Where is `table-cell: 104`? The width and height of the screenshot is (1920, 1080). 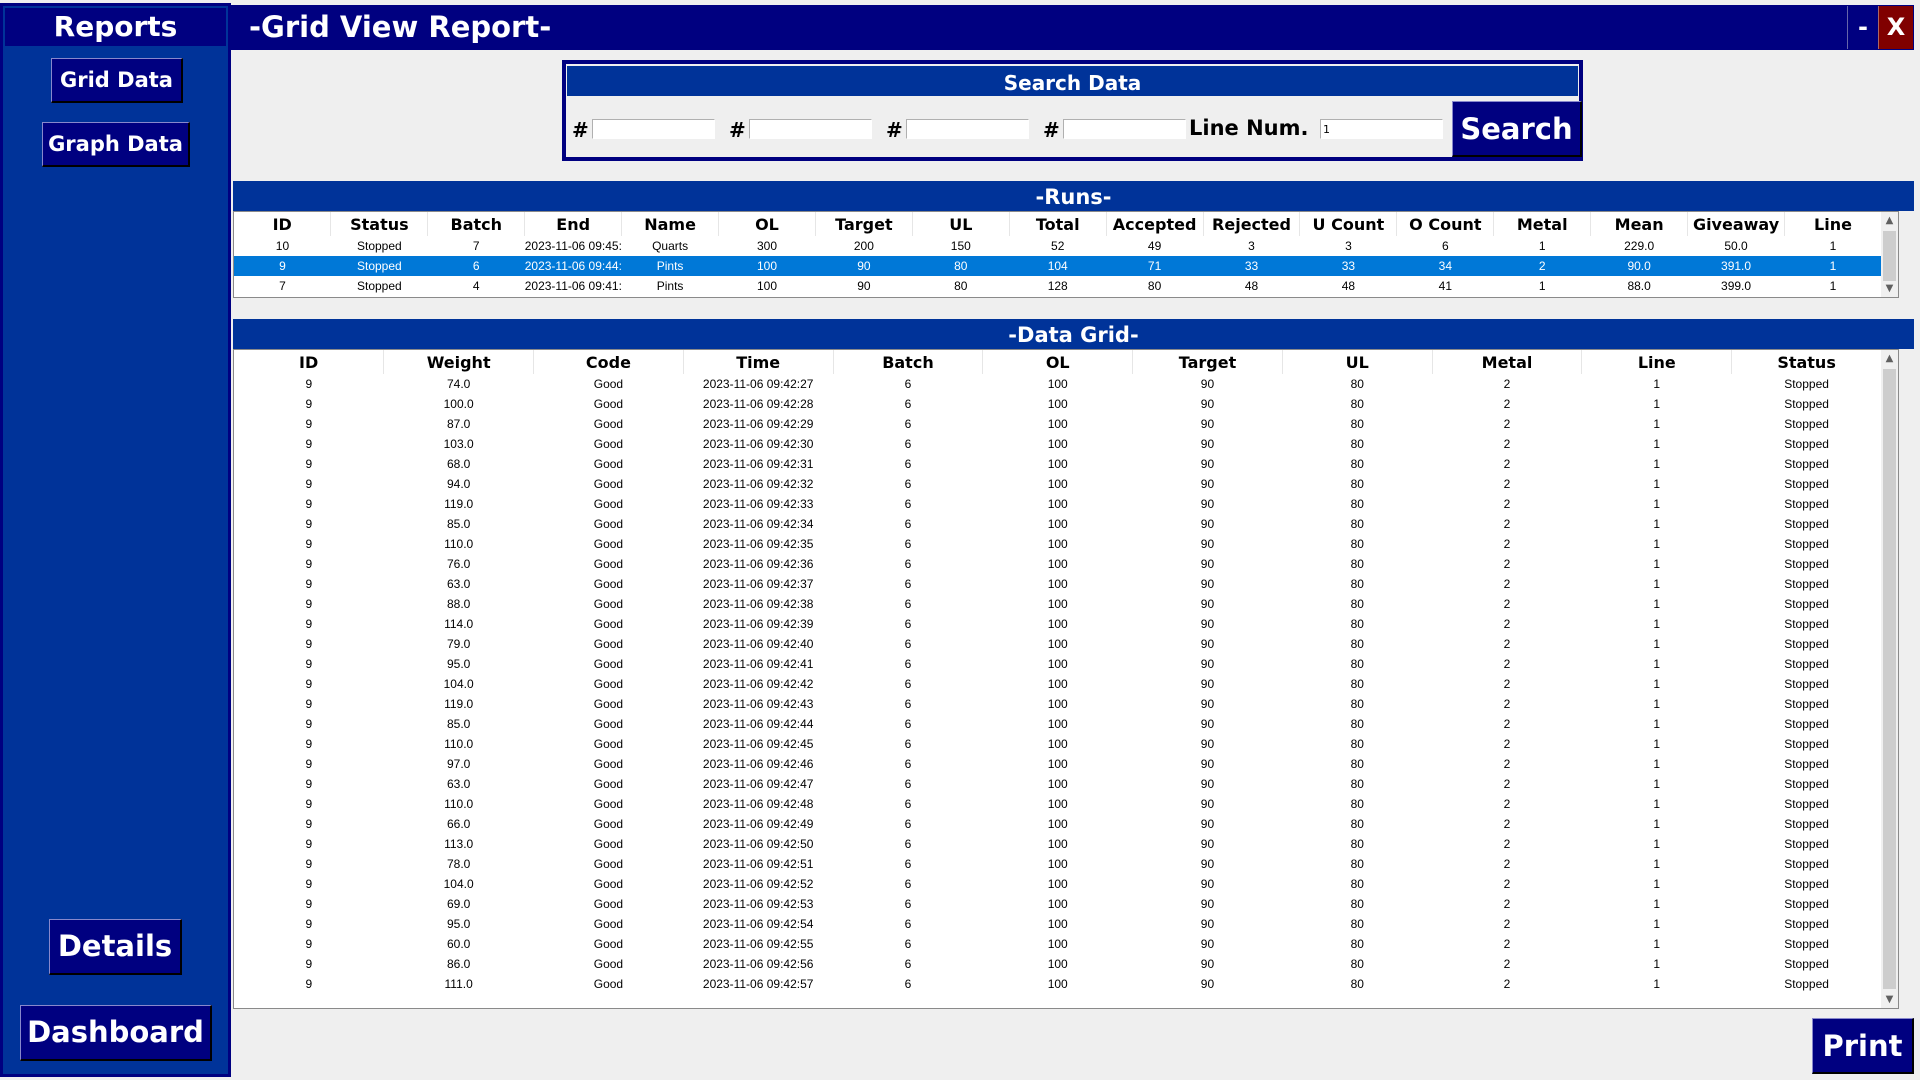 table-cell: 104 is located at coordinates (1058, 266).